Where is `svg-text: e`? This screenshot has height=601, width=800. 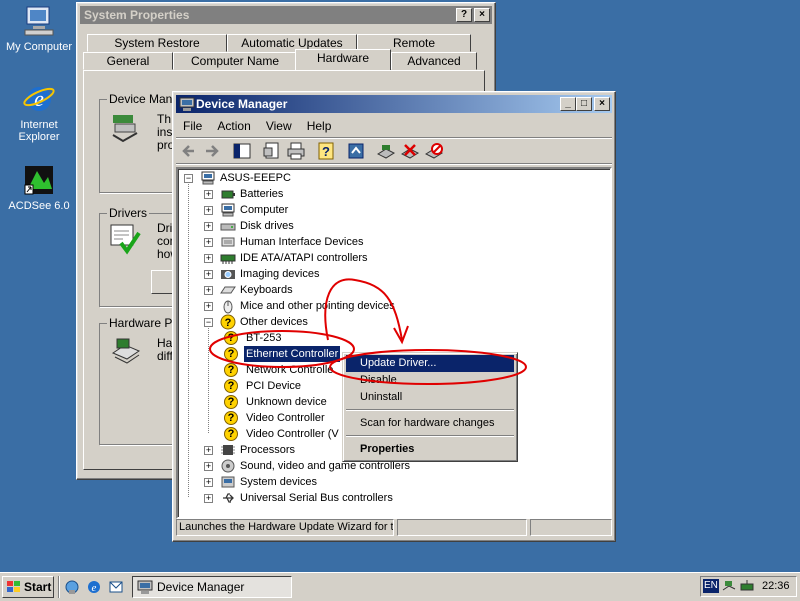 svg-text: e is located at coordinates (94, 588).